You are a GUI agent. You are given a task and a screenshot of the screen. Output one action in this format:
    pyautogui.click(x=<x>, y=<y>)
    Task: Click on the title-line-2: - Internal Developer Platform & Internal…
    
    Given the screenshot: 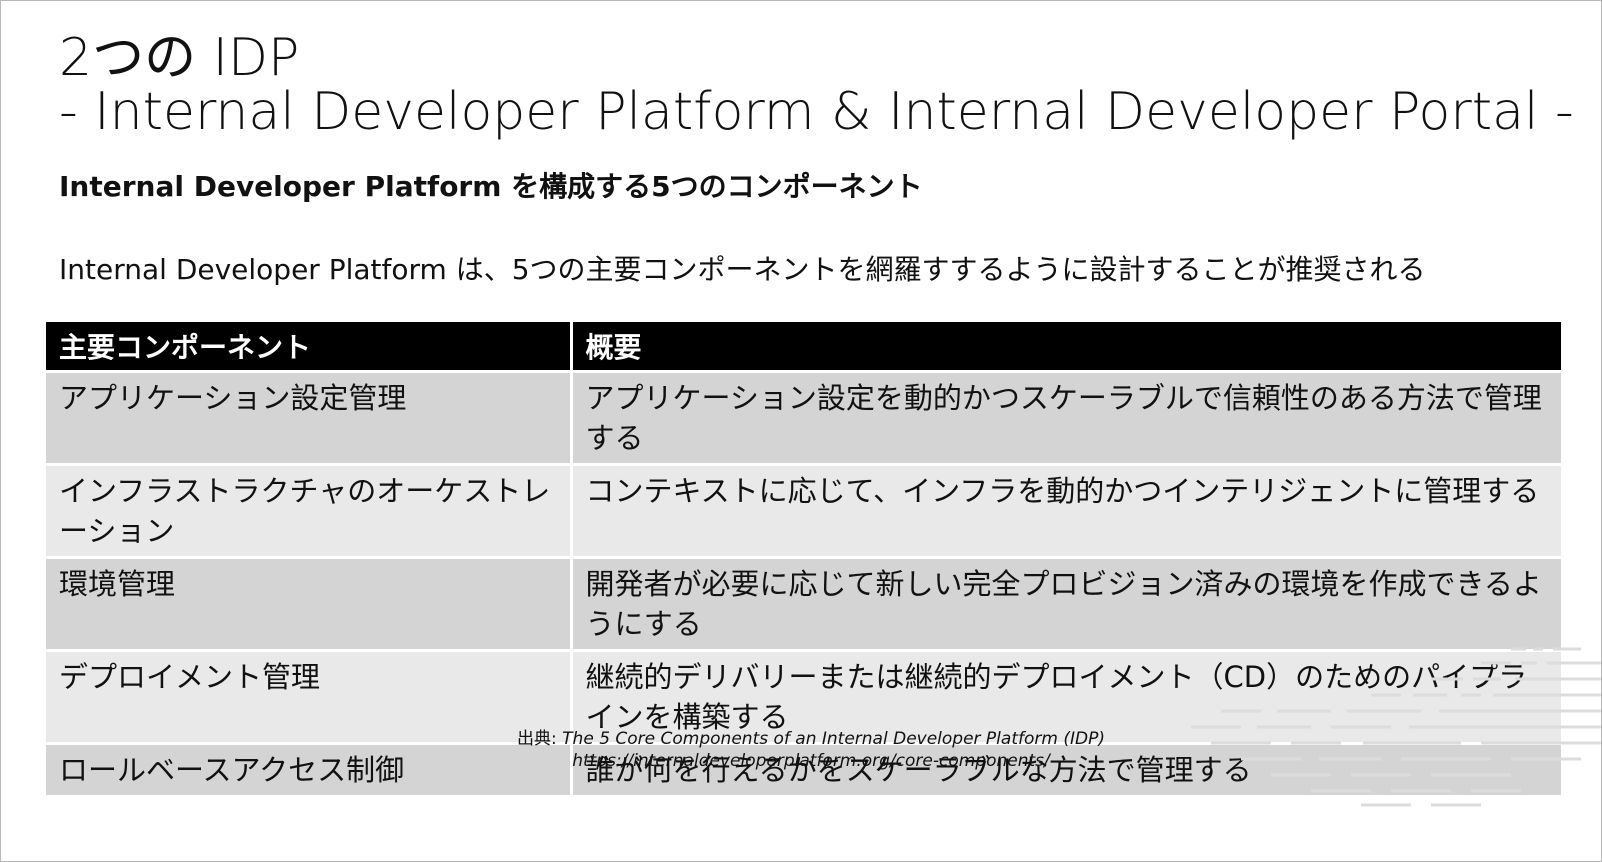 What is the action you would take?
    pyautogui.click(x=816, y=112)
    